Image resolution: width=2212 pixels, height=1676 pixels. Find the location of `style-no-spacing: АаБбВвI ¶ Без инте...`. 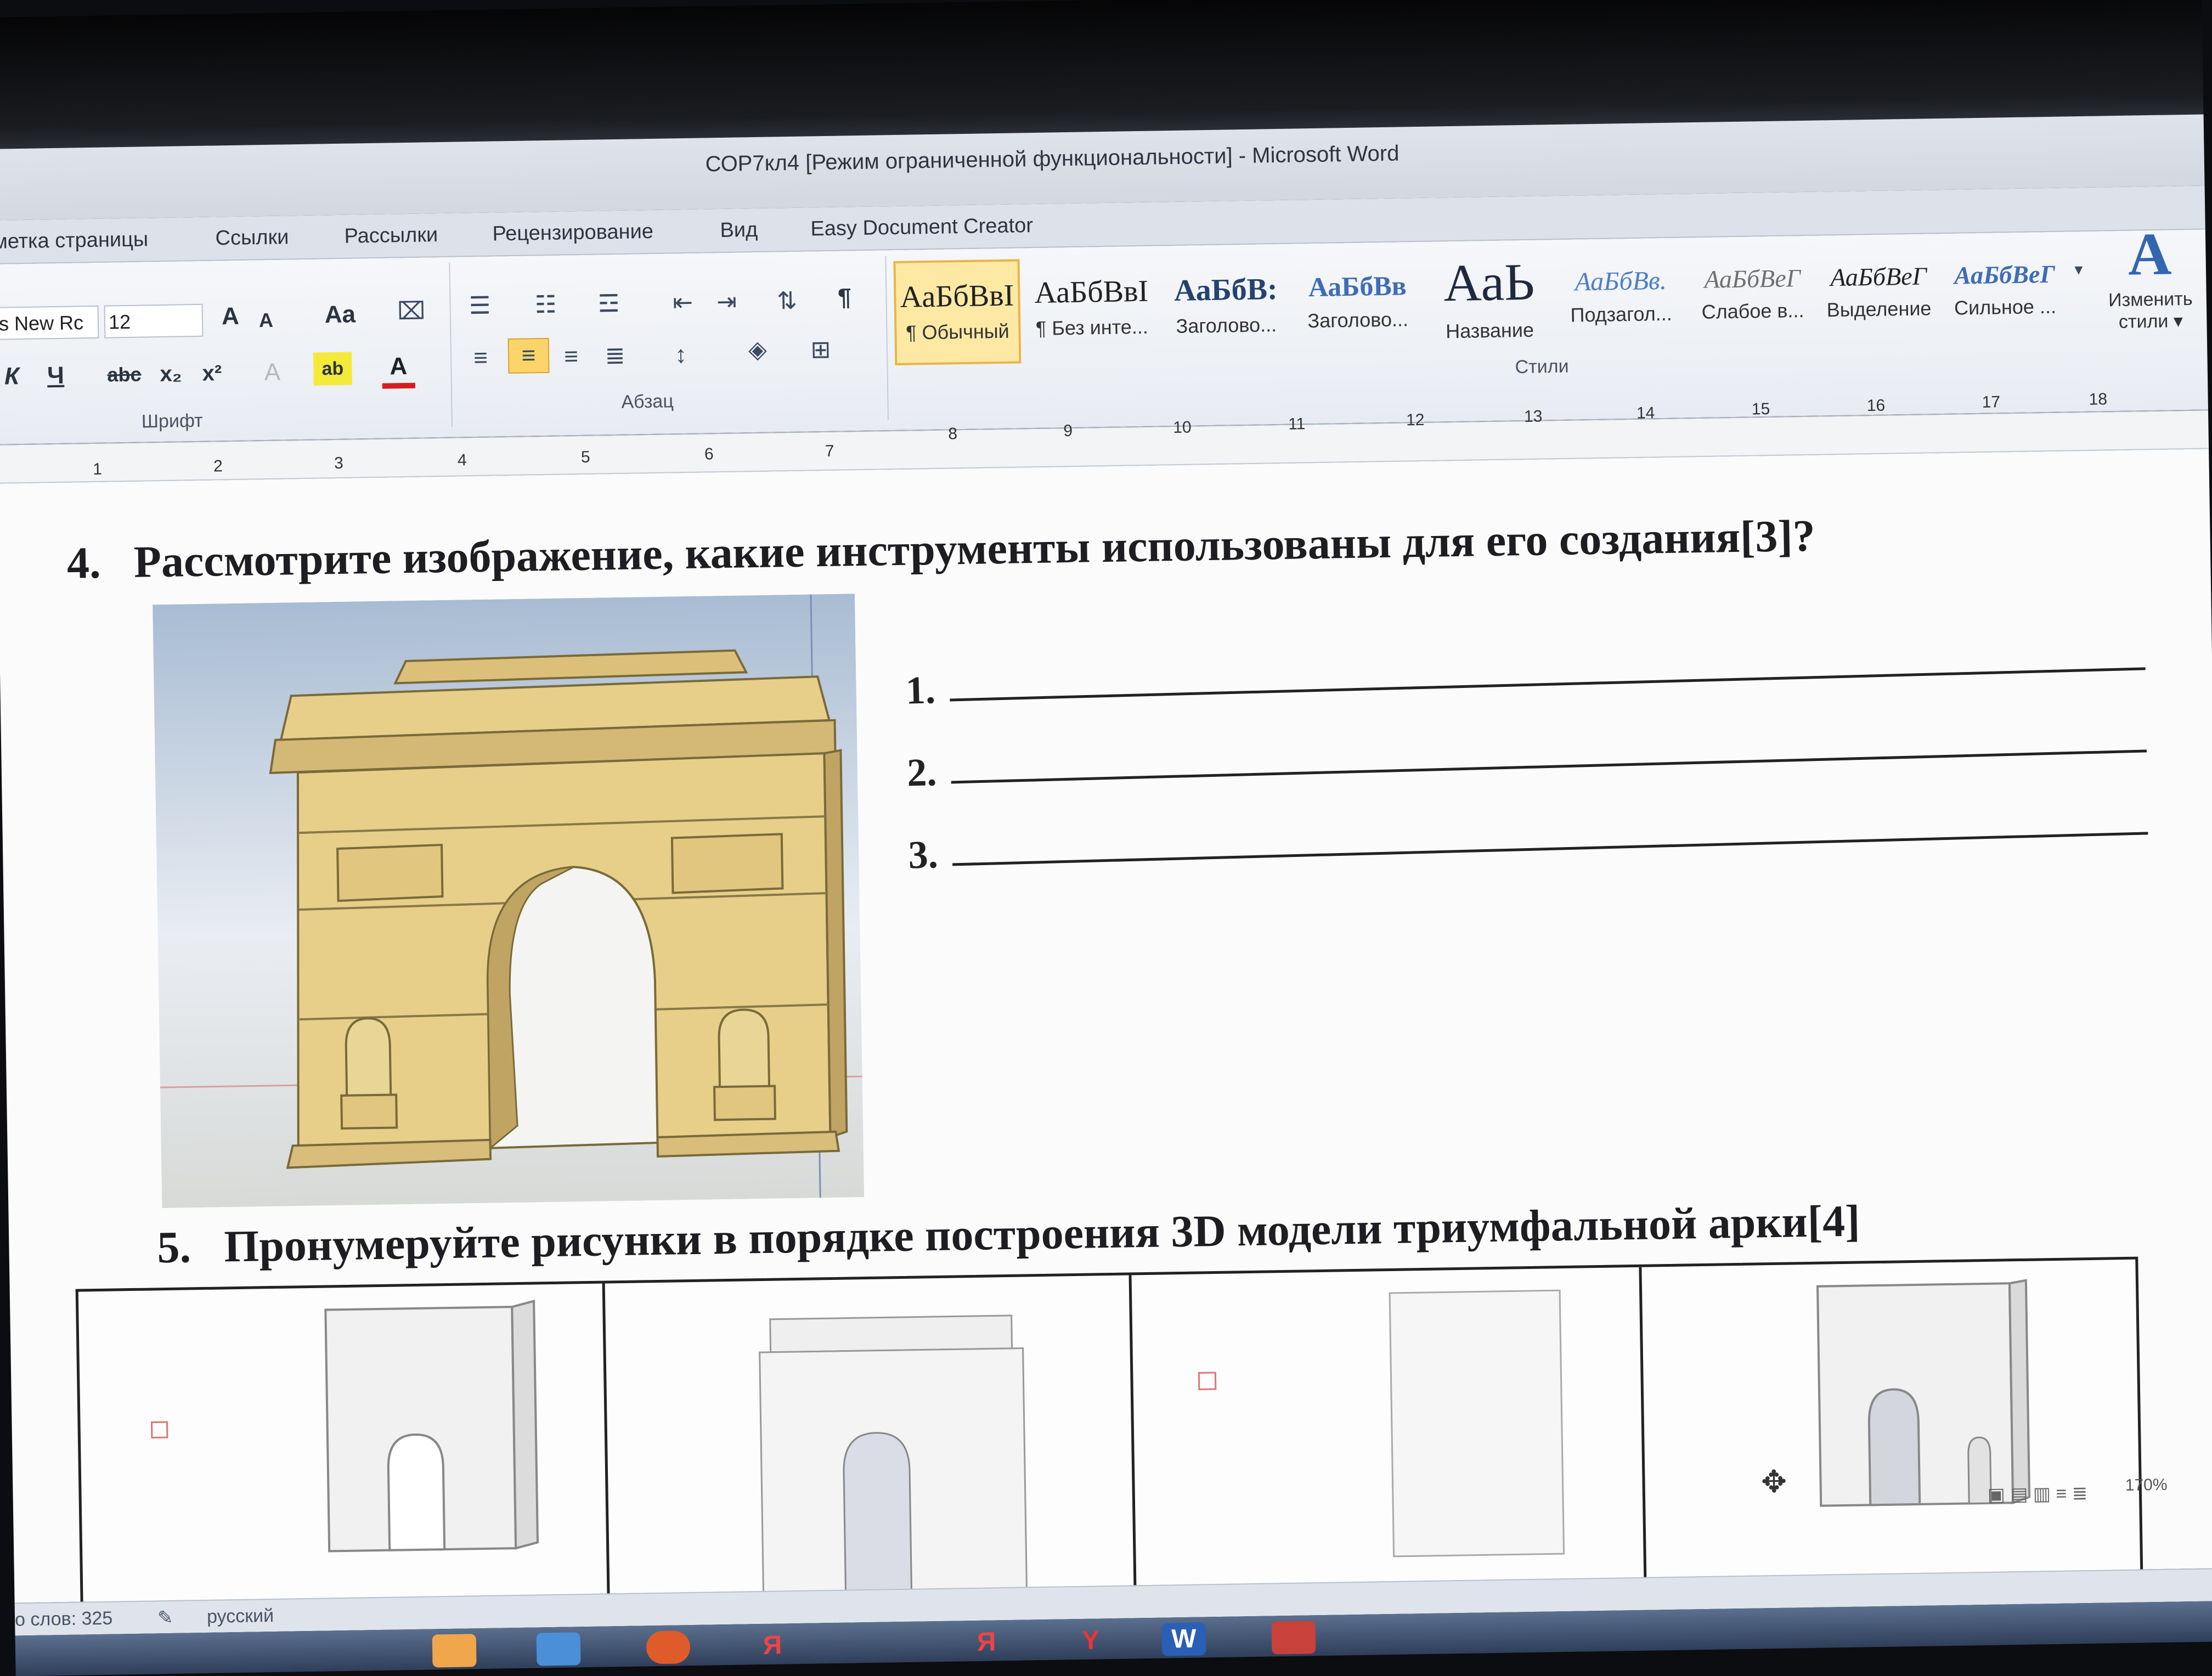

style-no-spacing: АаБбВвI ¶ Без инте... is located at coordinates (1091, 310).